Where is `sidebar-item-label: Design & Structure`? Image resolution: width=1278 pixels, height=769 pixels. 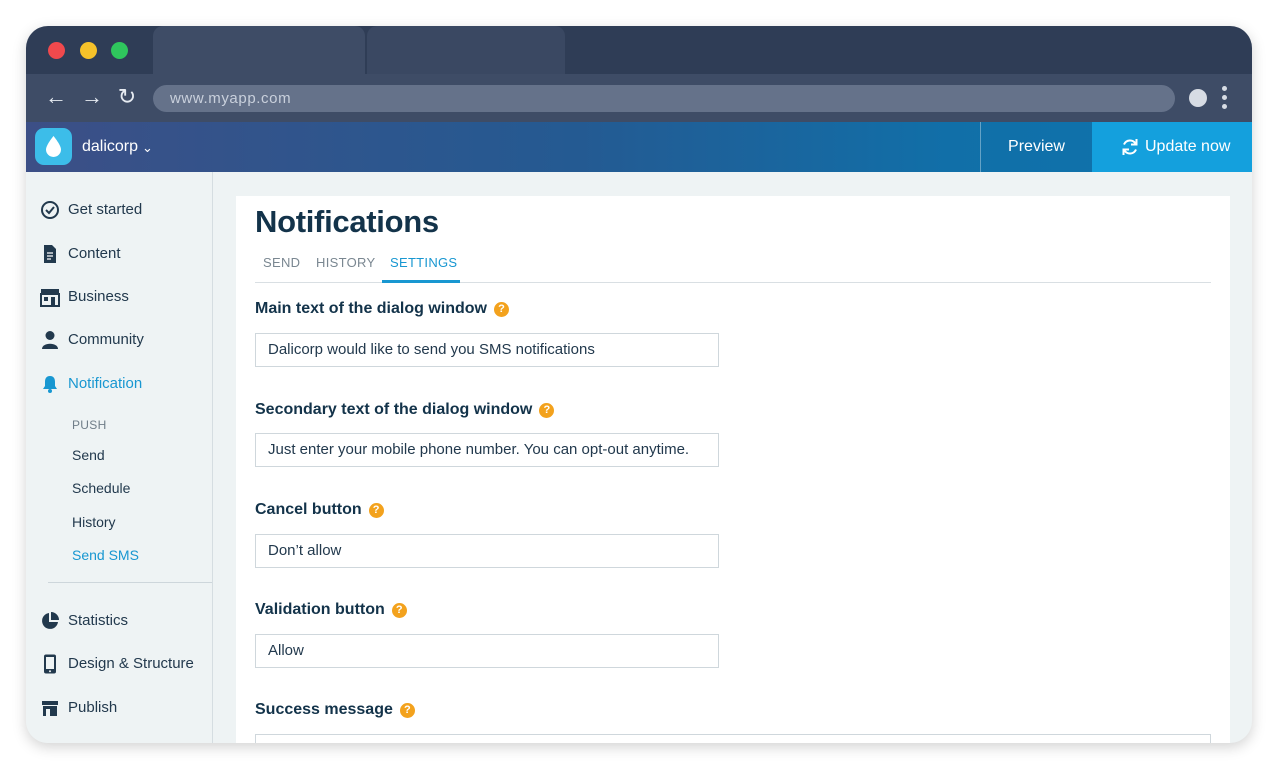
sidebar-item-label: Design & Structure is located at coordinates (131, 663).